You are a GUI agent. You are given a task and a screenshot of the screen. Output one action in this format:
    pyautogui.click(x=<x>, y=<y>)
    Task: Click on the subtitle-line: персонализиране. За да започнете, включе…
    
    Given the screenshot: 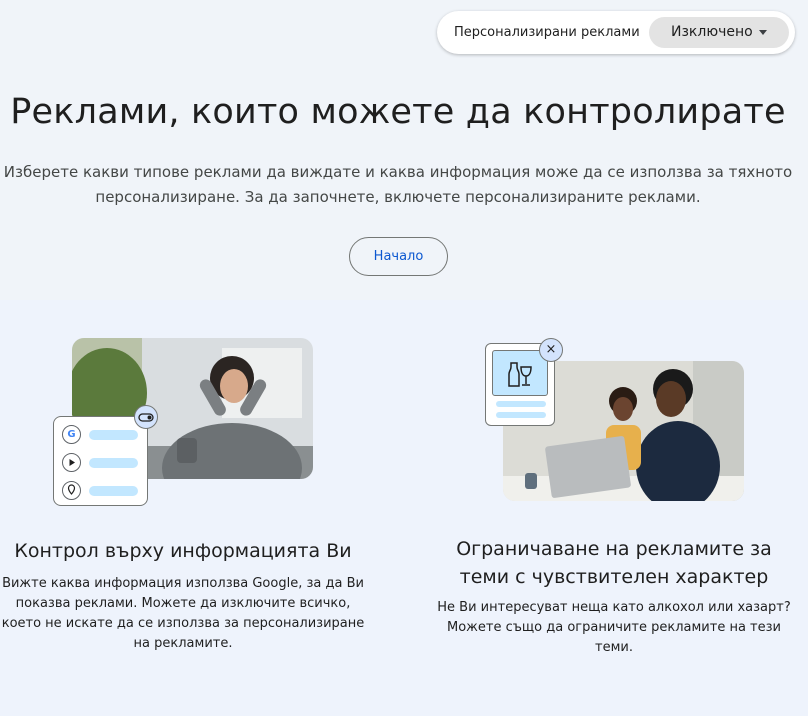 What is the action you would take?
    pyautogui.click(x=398, y=197)
    